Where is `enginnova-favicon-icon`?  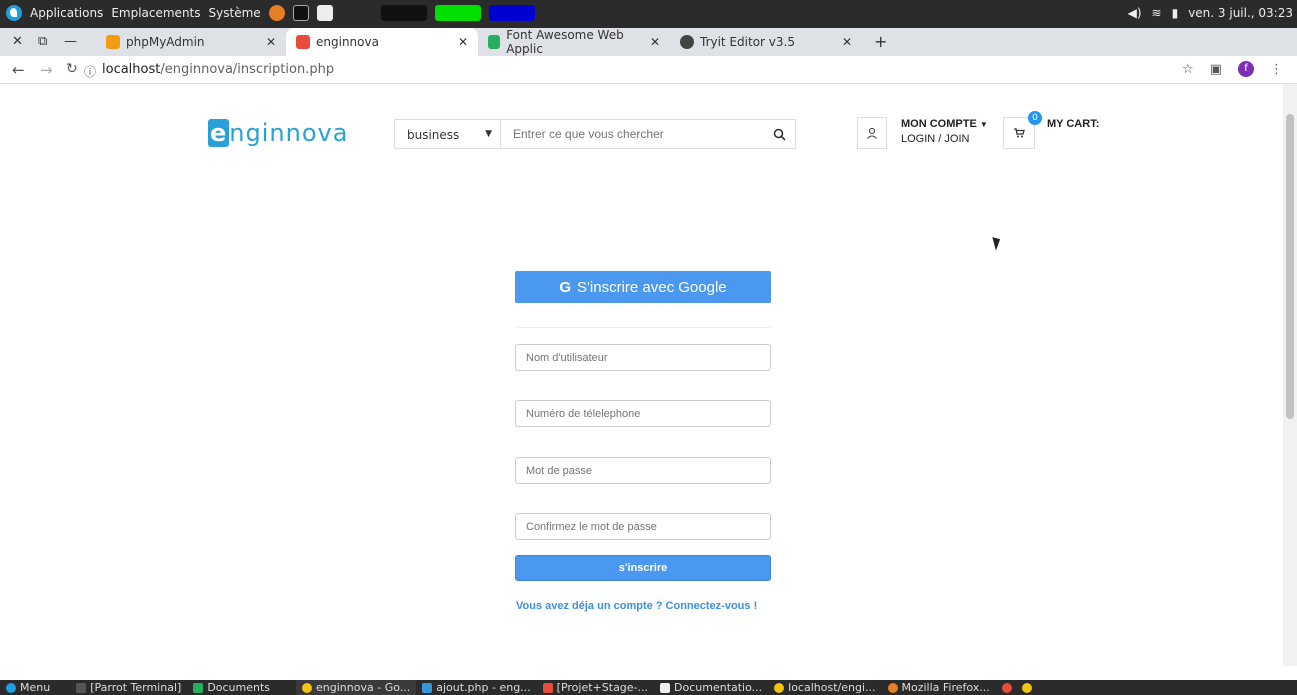 enginnova-favicon-icon is located at coordinates (303, 42).